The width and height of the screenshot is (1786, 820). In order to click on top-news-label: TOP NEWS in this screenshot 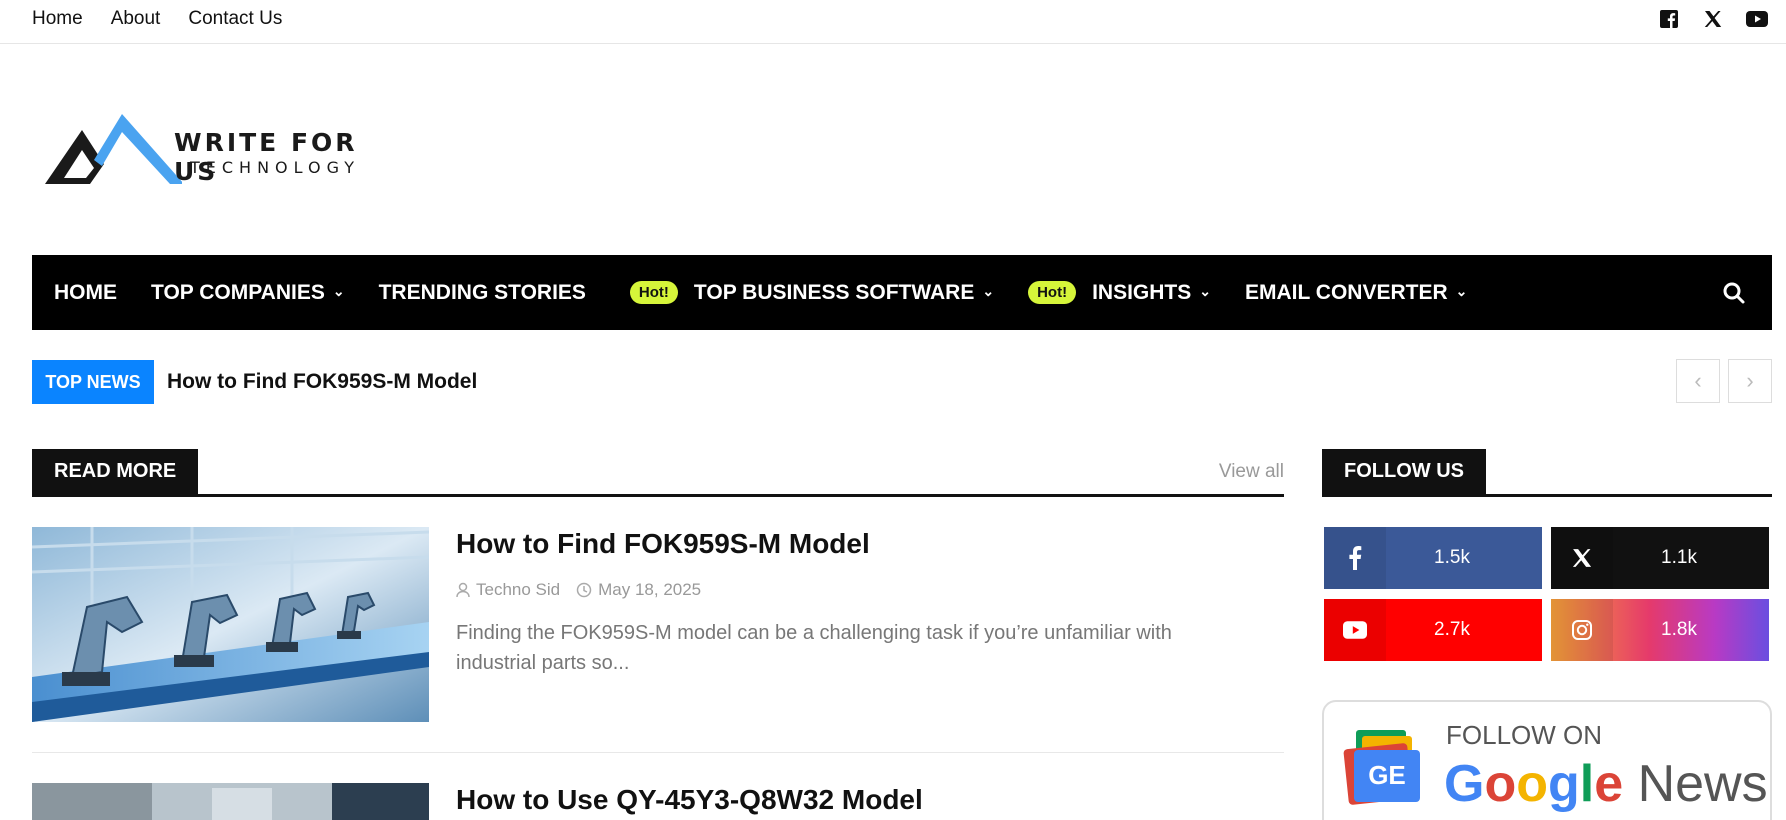, I will do `click(93, 382)`.